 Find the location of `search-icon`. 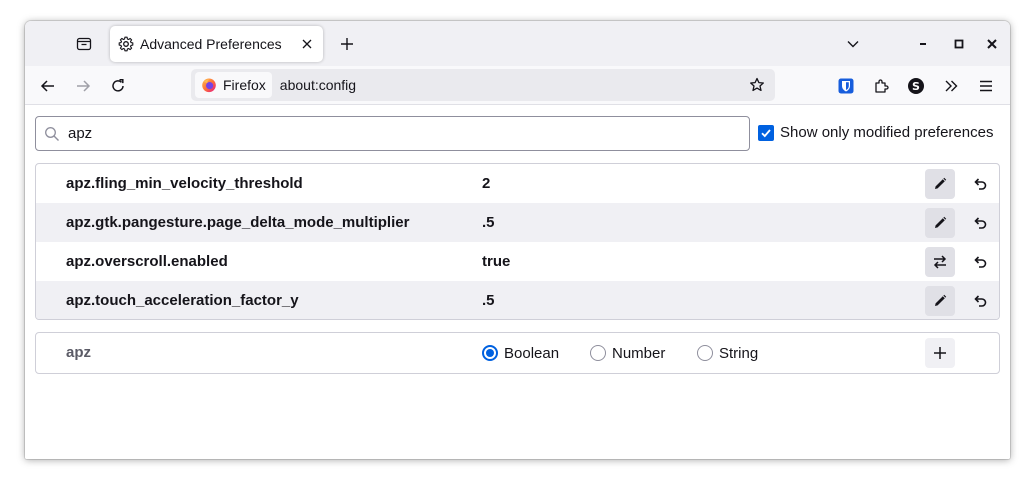

search-icon is located at coordinates (52, 134).